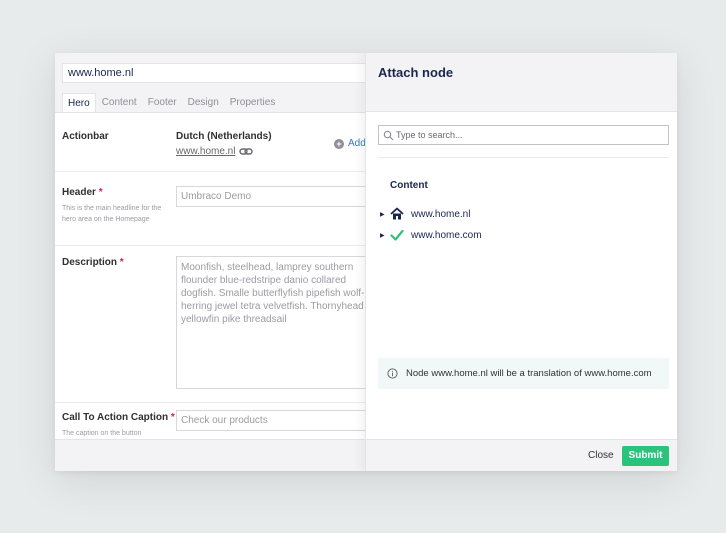 The width and height of the screenshot is (726, 533). I want to click on cta-caption-label: Call To Action Caption *, so click(118, 417).